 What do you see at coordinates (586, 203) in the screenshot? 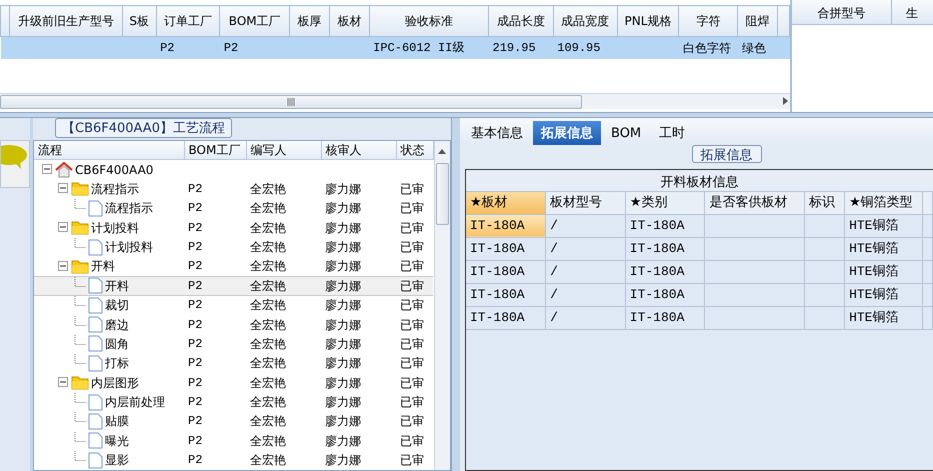
I see `column-header: 板材型号` at bounding box center [586, 203].